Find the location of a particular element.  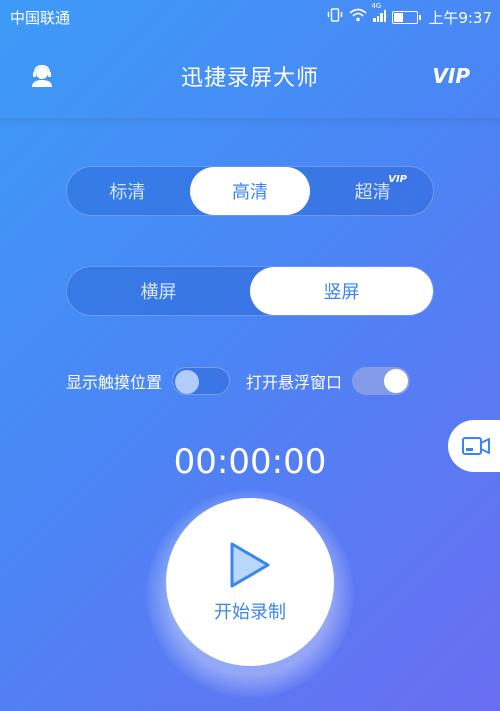

quality-option-label: 高清 is located at coordinates (250, 192).